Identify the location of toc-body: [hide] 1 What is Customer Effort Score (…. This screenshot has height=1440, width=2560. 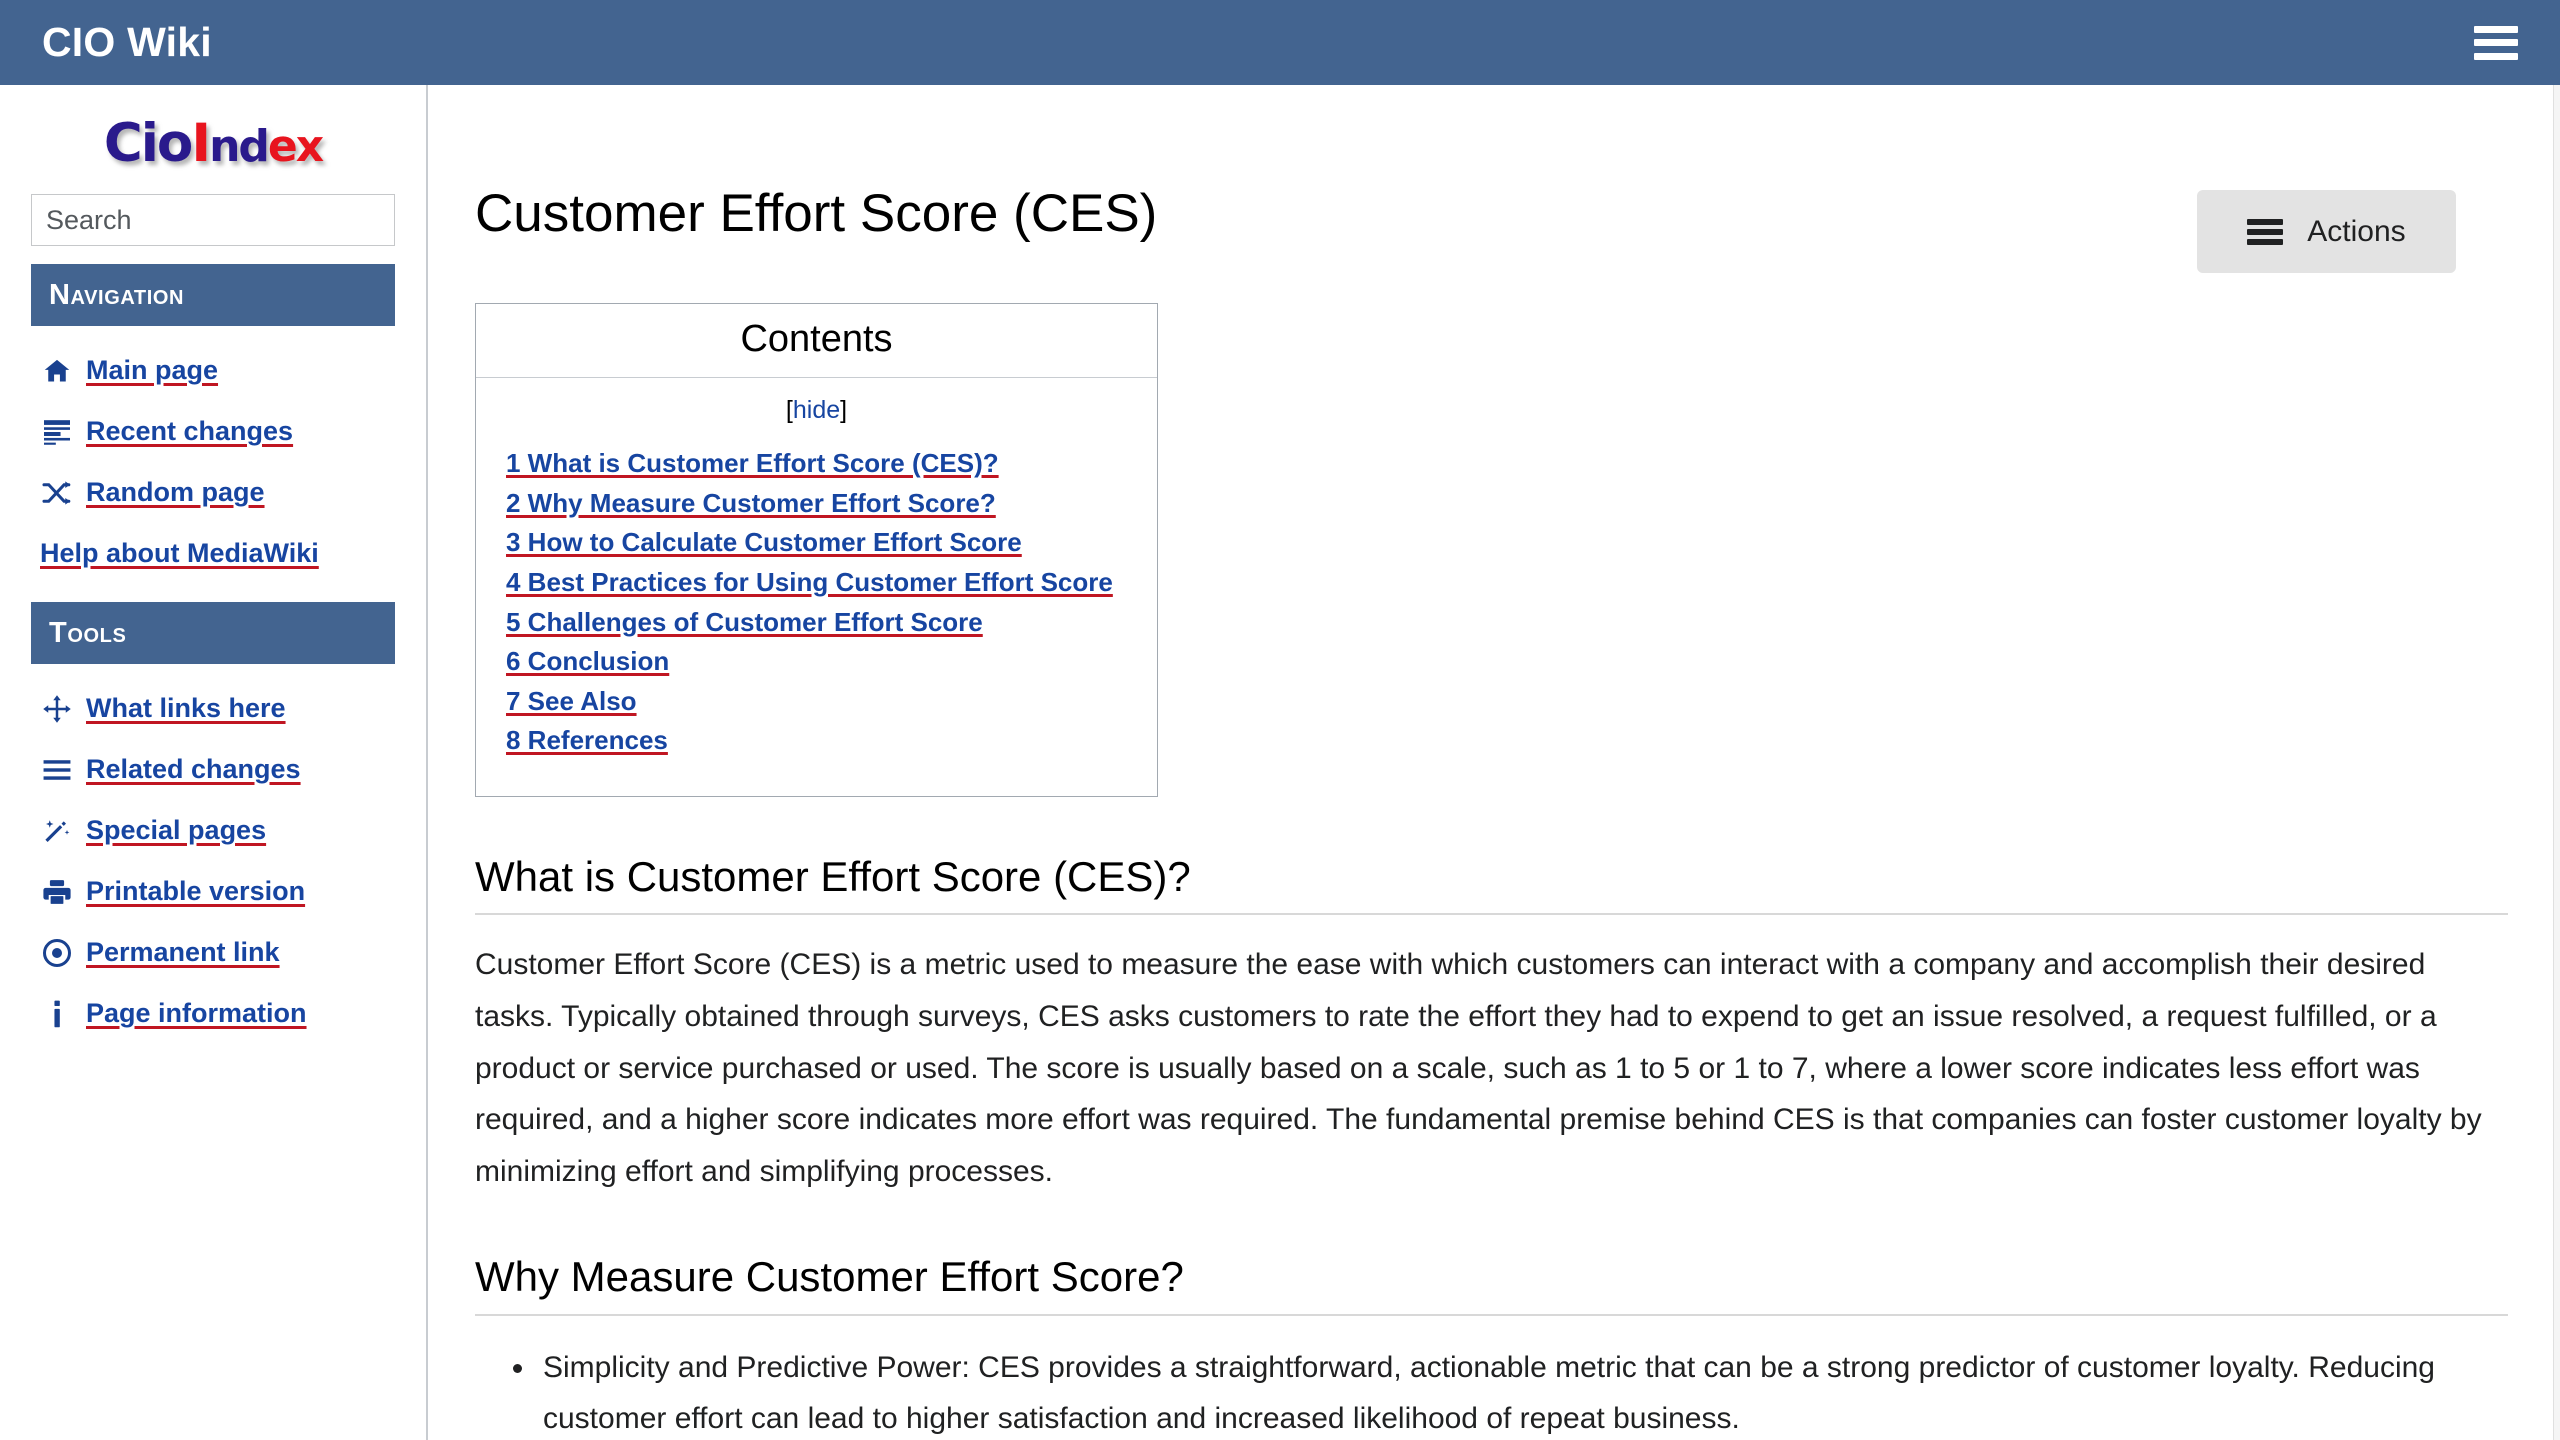
(816, 587).